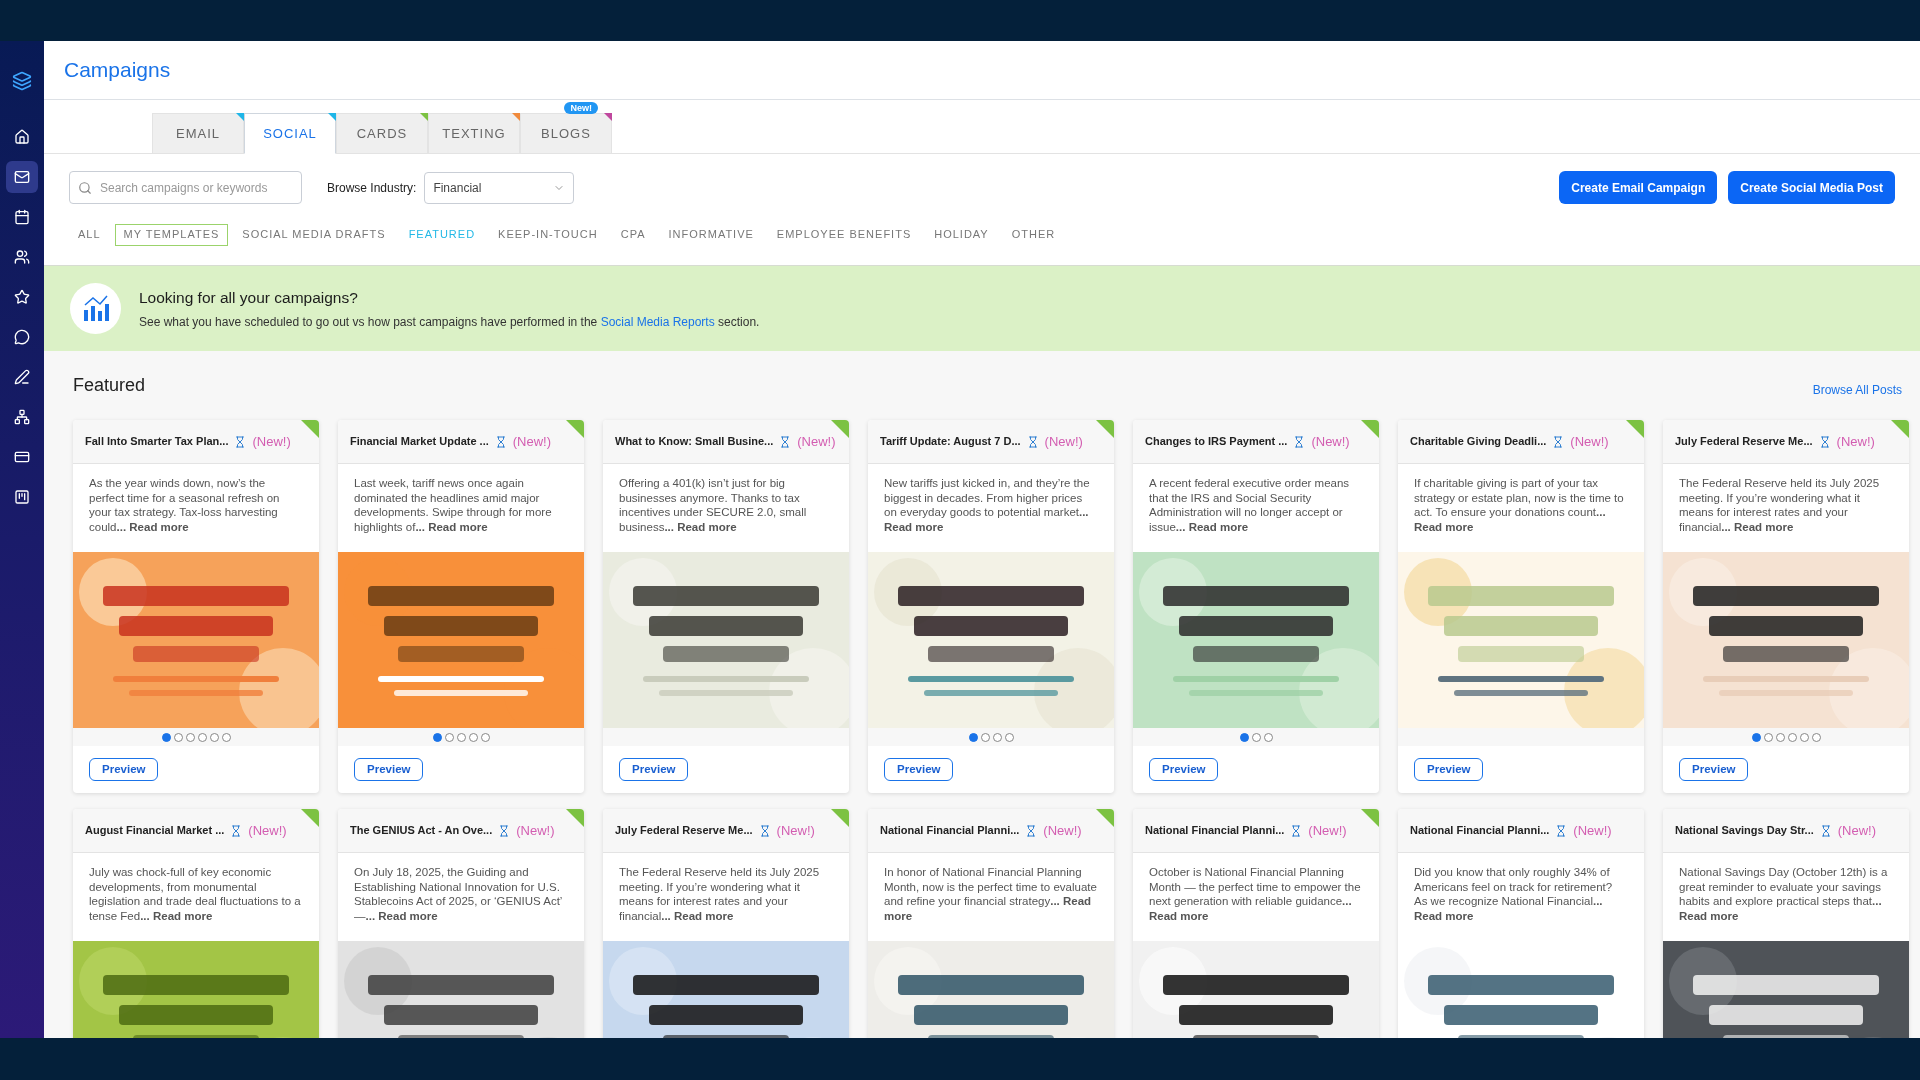 The image size is (1920, 1080). Describe the element at coordinates (474, 133) in the screenshot. I see `tab: TEXTING` at that location.